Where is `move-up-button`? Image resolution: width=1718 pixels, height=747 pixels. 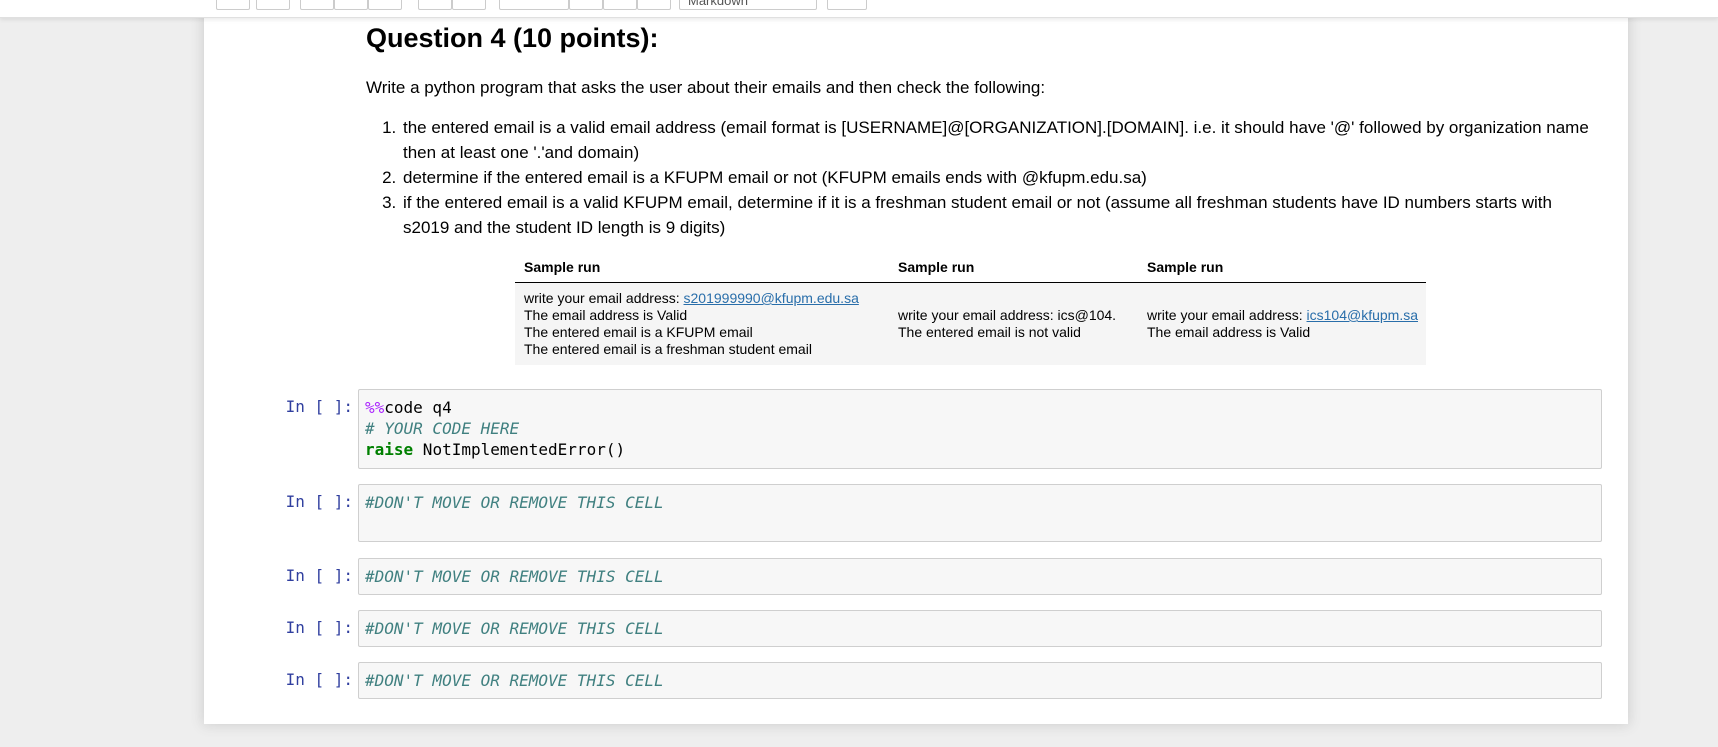
move-up-button is located at coordinates (435, 5).